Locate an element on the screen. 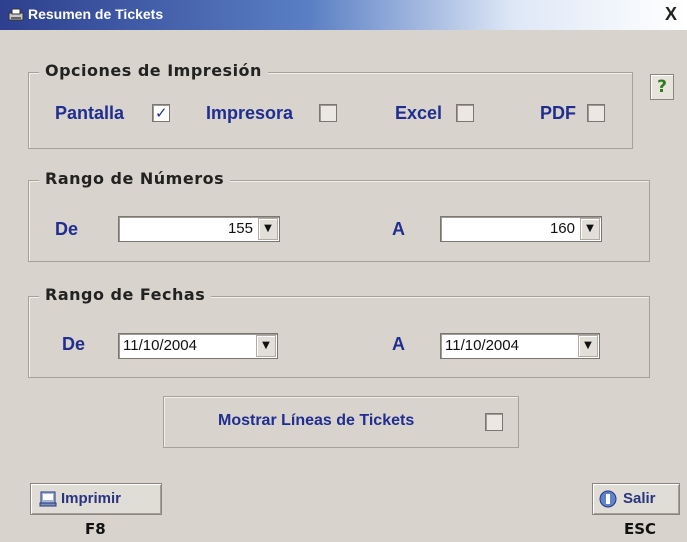  option-pdf-label: PDF is located at coordinates (558, 113).